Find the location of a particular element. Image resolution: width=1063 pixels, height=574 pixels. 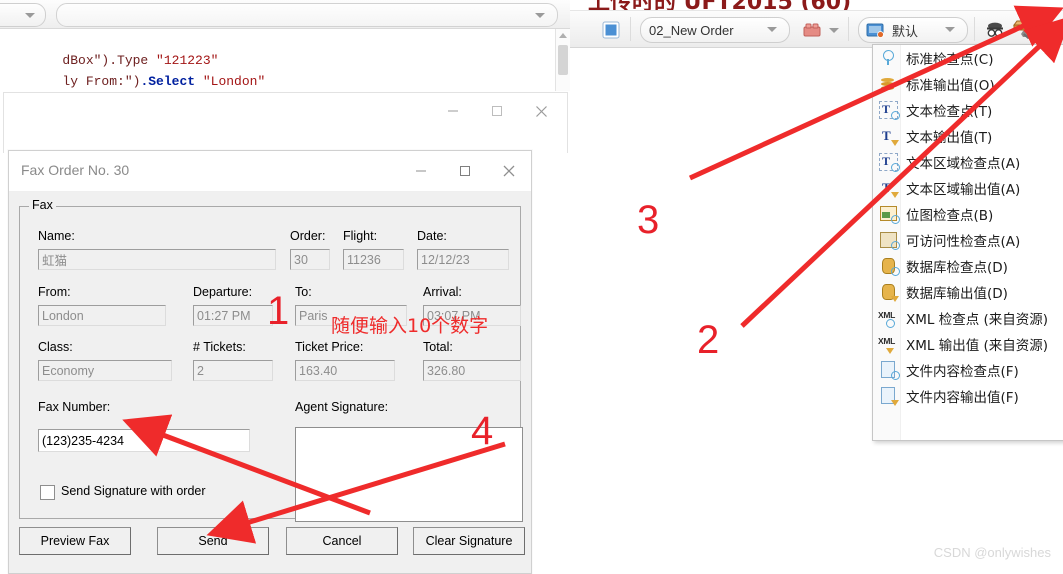

database-checkpoint-icon is located at coordinates (889, 266).